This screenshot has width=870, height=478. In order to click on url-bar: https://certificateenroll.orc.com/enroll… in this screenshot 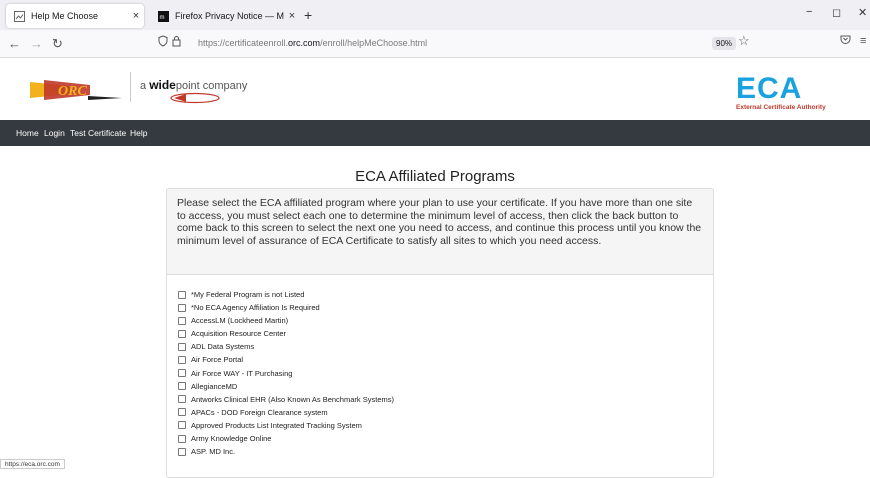, I will do `click(452, 44)`.